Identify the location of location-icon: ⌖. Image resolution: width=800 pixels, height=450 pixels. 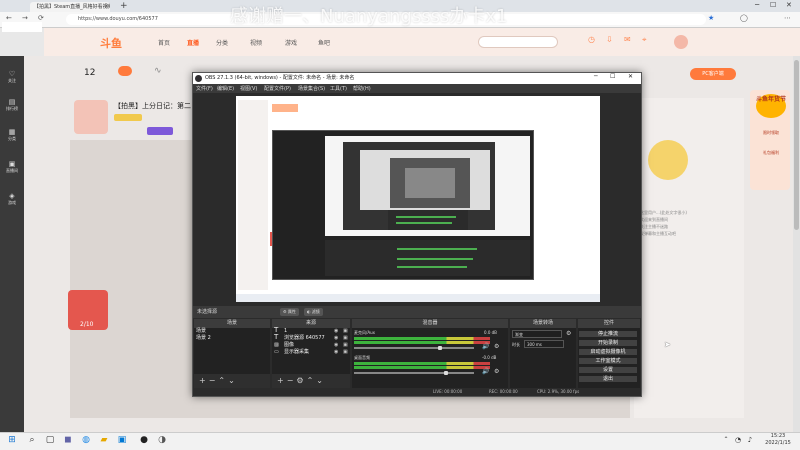
(644, 40).